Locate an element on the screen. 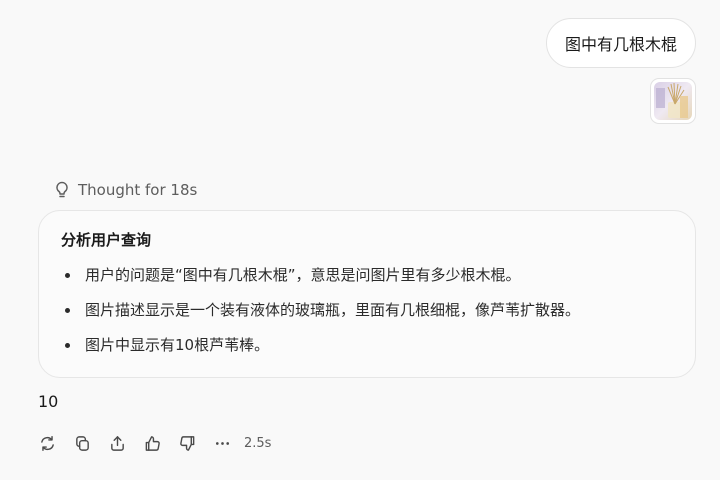 This screenshot has width=720, height=480. copy-icon is located at coordinates (82, 443).